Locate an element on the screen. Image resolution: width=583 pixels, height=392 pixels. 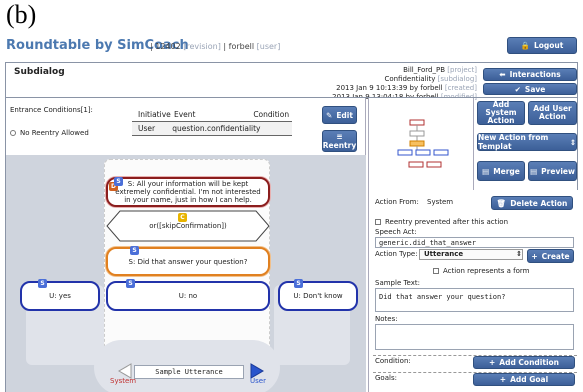
add-condition-button: + Add Condition is located at coordinates (524, 362).